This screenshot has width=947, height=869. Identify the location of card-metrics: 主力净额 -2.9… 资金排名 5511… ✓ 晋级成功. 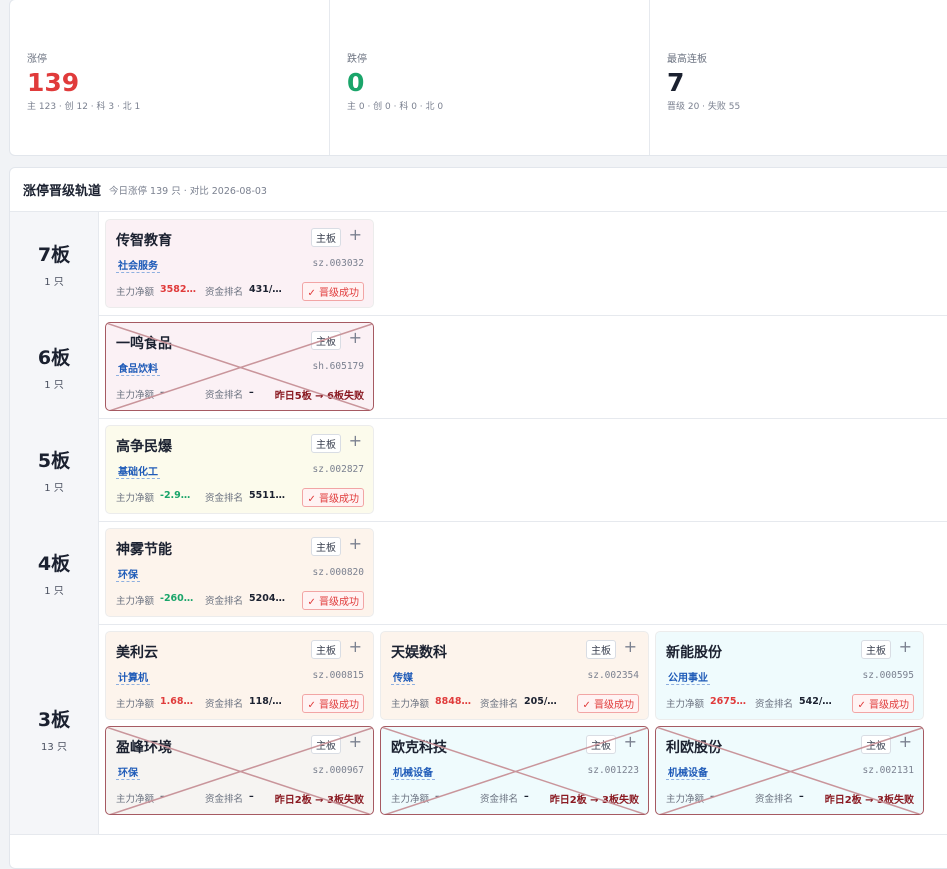
(240, 497).